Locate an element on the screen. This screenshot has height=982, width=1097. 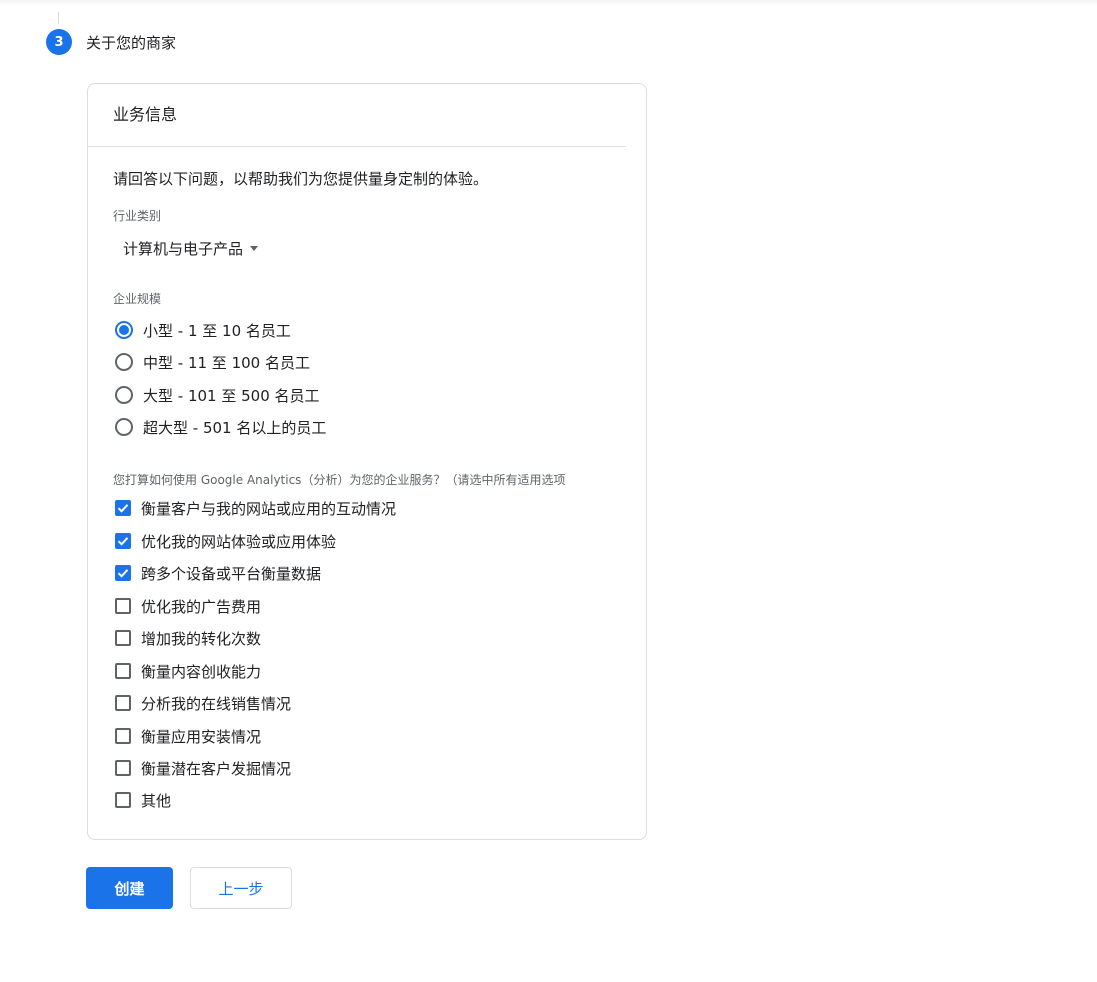
usage-option-measure-engagement: 衡量客户与我的网站或应用的互动情况 is located at coordinates (255, 508).